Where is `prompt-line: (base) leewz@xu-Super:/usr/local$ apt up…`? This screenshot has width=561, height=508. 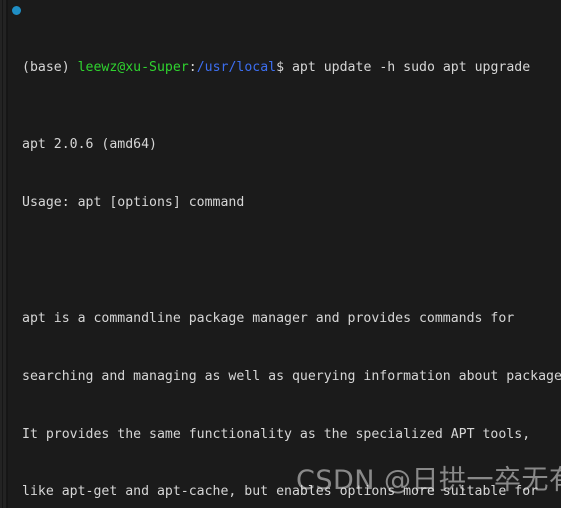
prompt-line: (base) leewz@xu-Super:/usr/local$ apt up… is located at coordinates (291, 67).